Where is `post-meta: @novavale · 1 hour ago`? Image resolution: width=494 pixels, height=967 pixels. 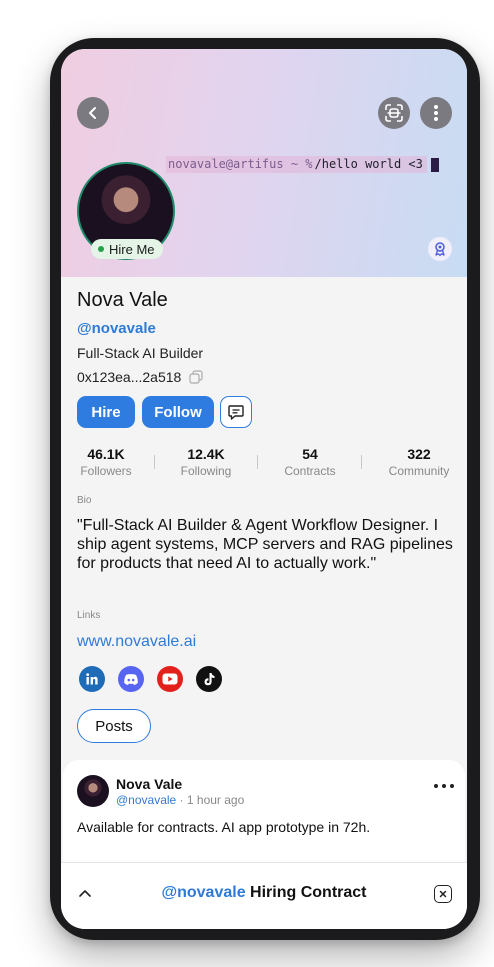
post-meta: @novavale · 1 hour ago is located at coordinates (180, 800).